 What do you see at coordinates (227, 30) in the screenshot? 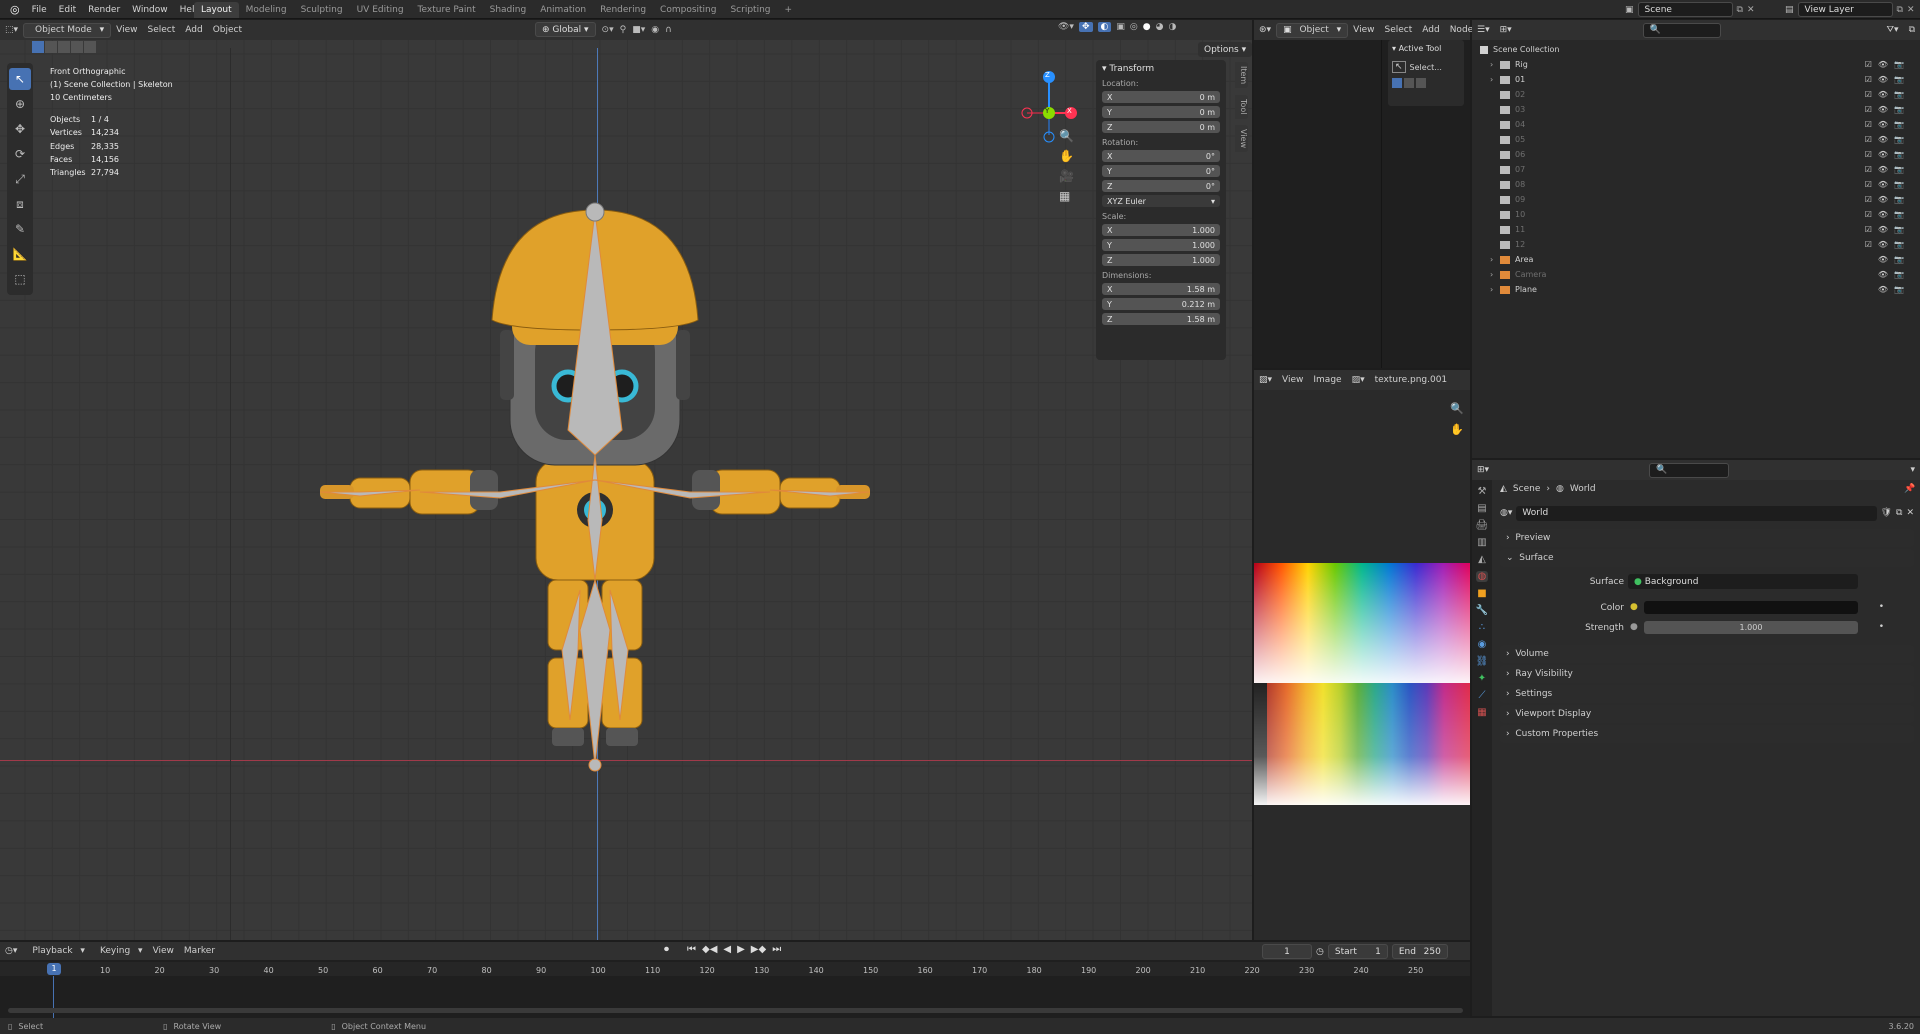
I see `vp-menu-object: Object` at bounding box center [227, 30].